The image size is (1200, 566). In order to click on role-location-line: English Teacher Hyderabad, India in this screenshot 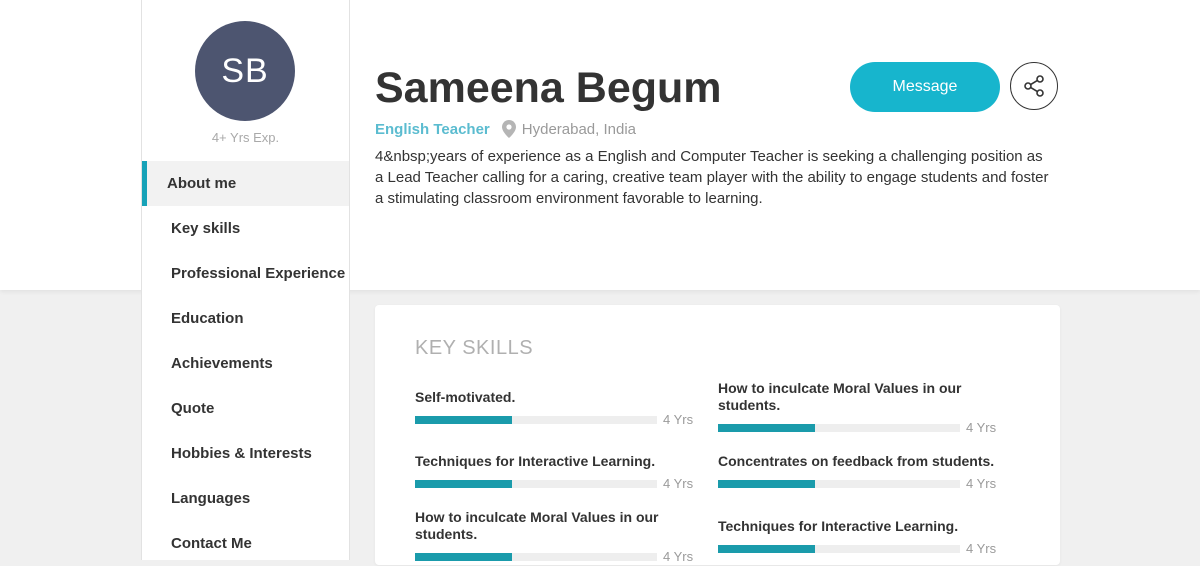, I will do `click(505, 129)`.